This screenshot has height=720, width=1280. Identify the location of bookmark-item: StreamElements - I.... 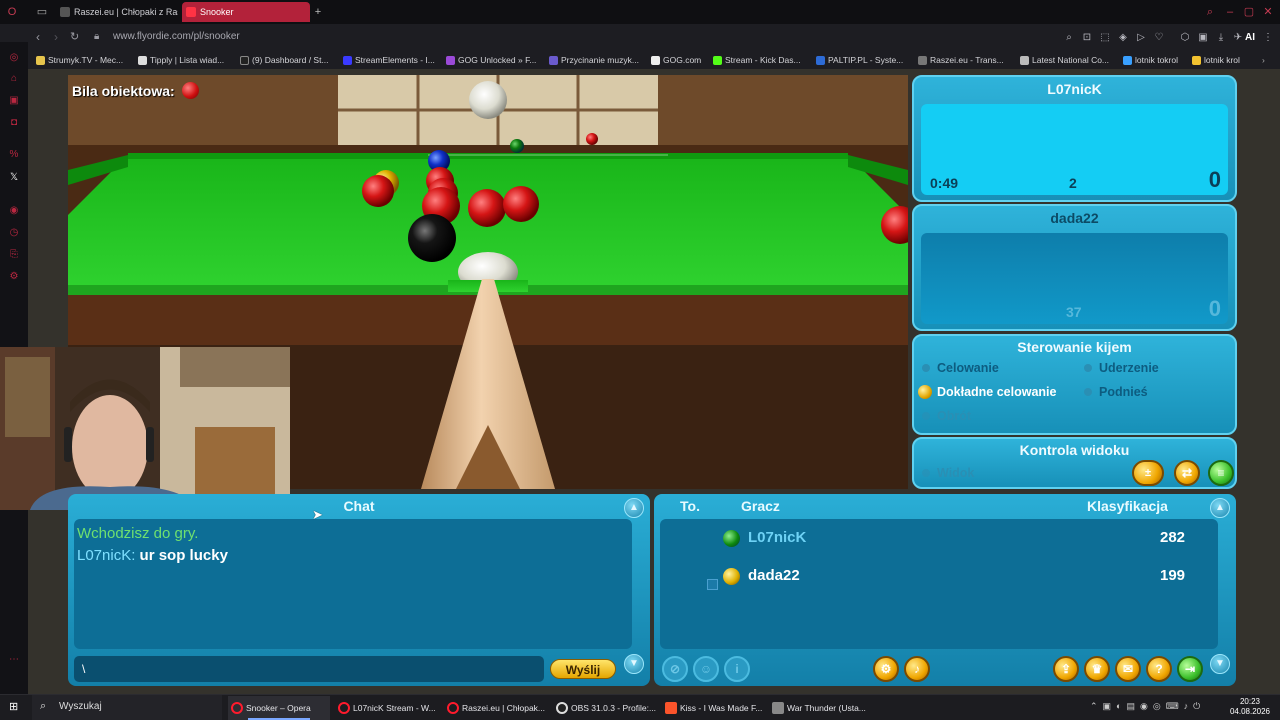
(389, 60).